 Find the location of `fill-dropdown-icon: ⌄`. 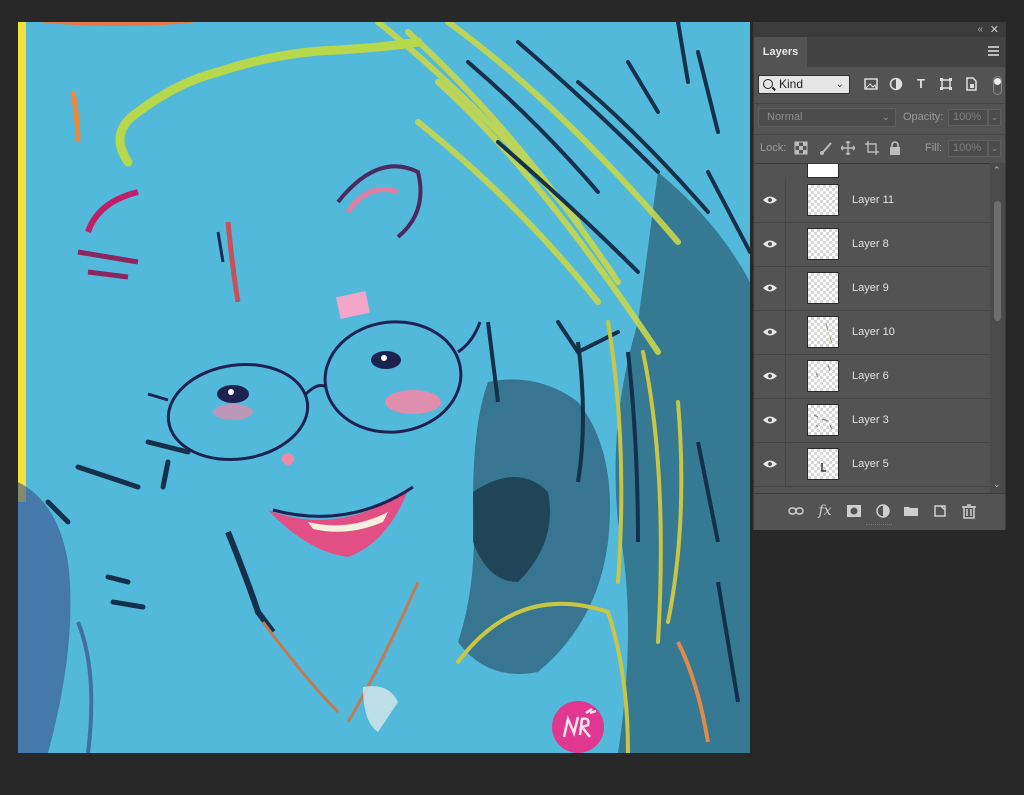

fill-dropdown-icon: ⌄ is located at coordinates (994, 148).